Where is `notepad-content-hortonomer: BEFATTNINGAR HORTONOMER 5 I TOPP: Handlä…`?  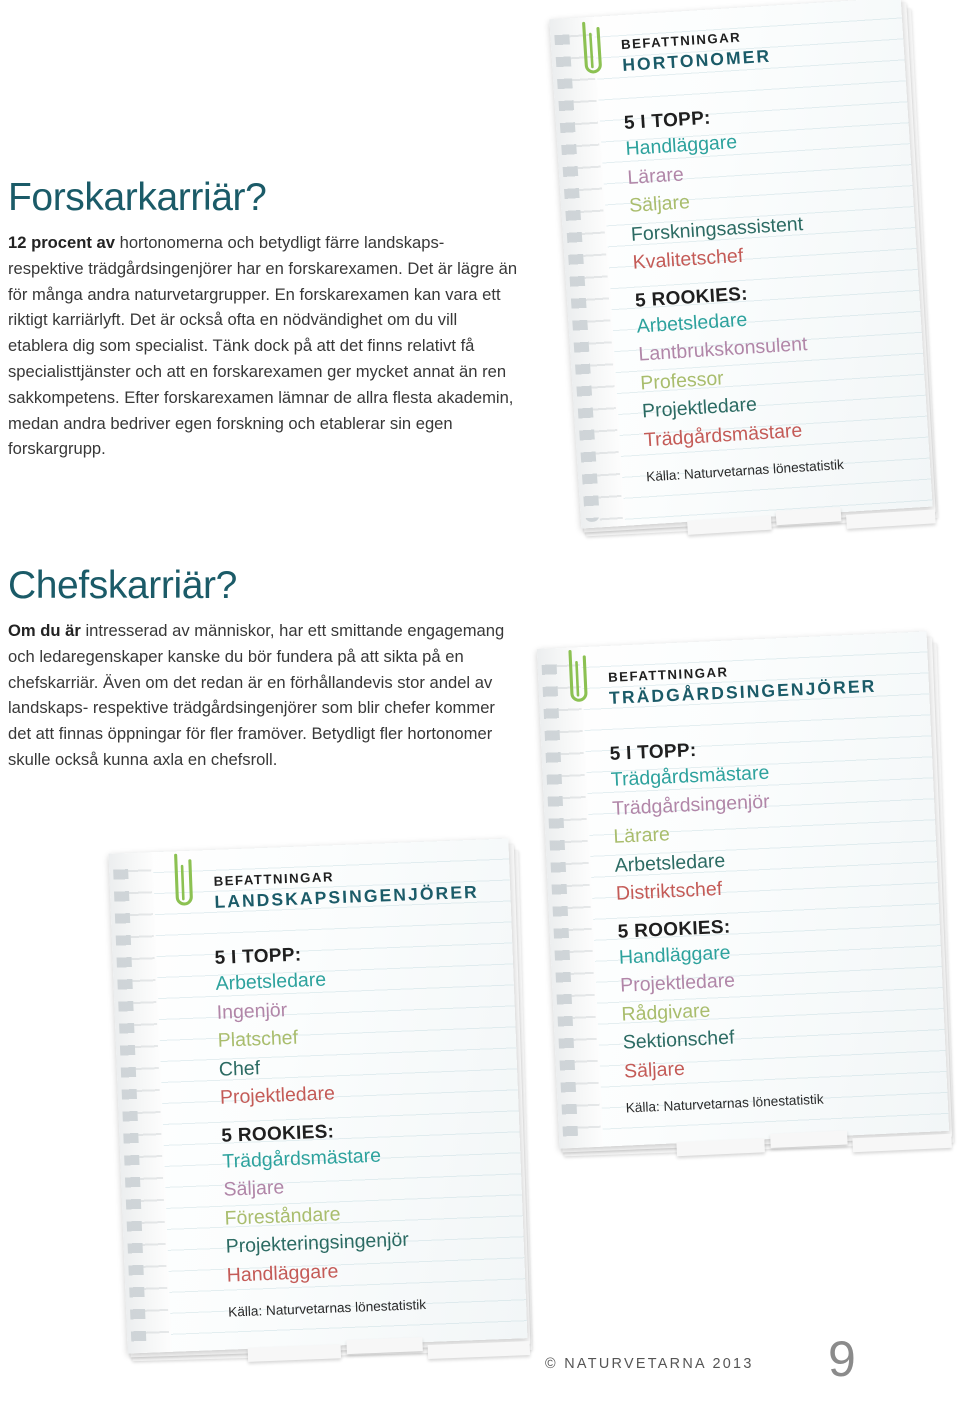
notepad-content-hortonomer: BEFATTNINGAR HORTONOMER 5 I TOPP: Handlä… is located at coordinates (740, 264).